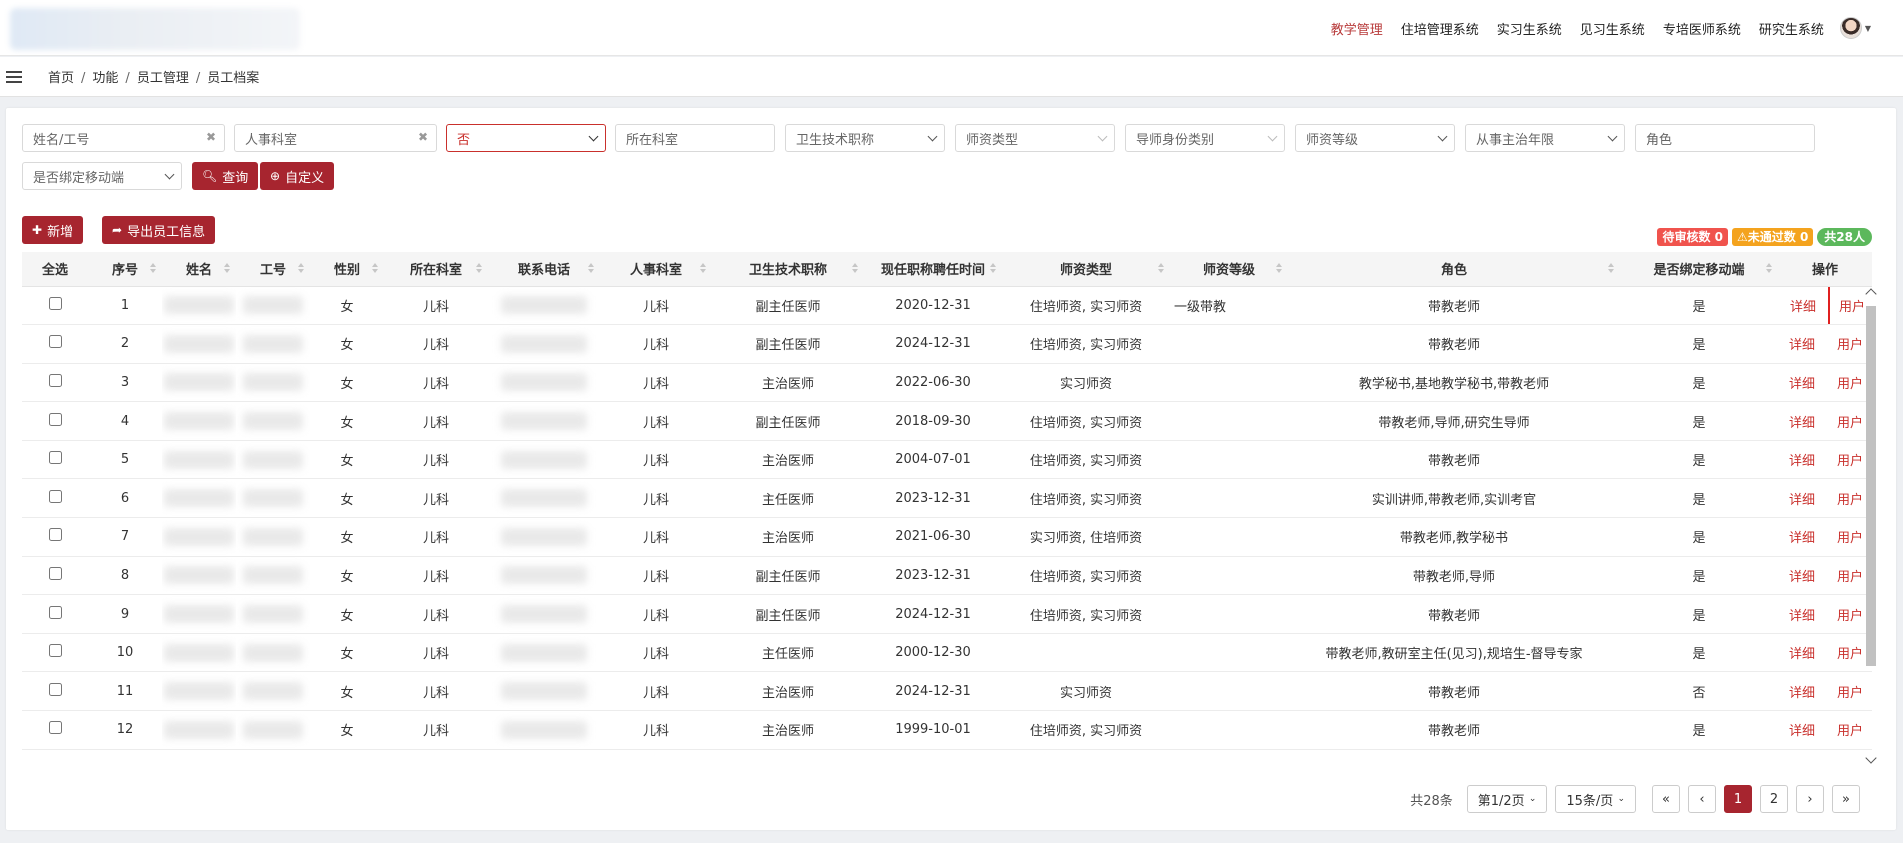 The image size is (1903, 843). What do you see at coordinates (1871, 758) in the screenshot?
I see `scroll-down-icon` at bounding box center [1871, 758].